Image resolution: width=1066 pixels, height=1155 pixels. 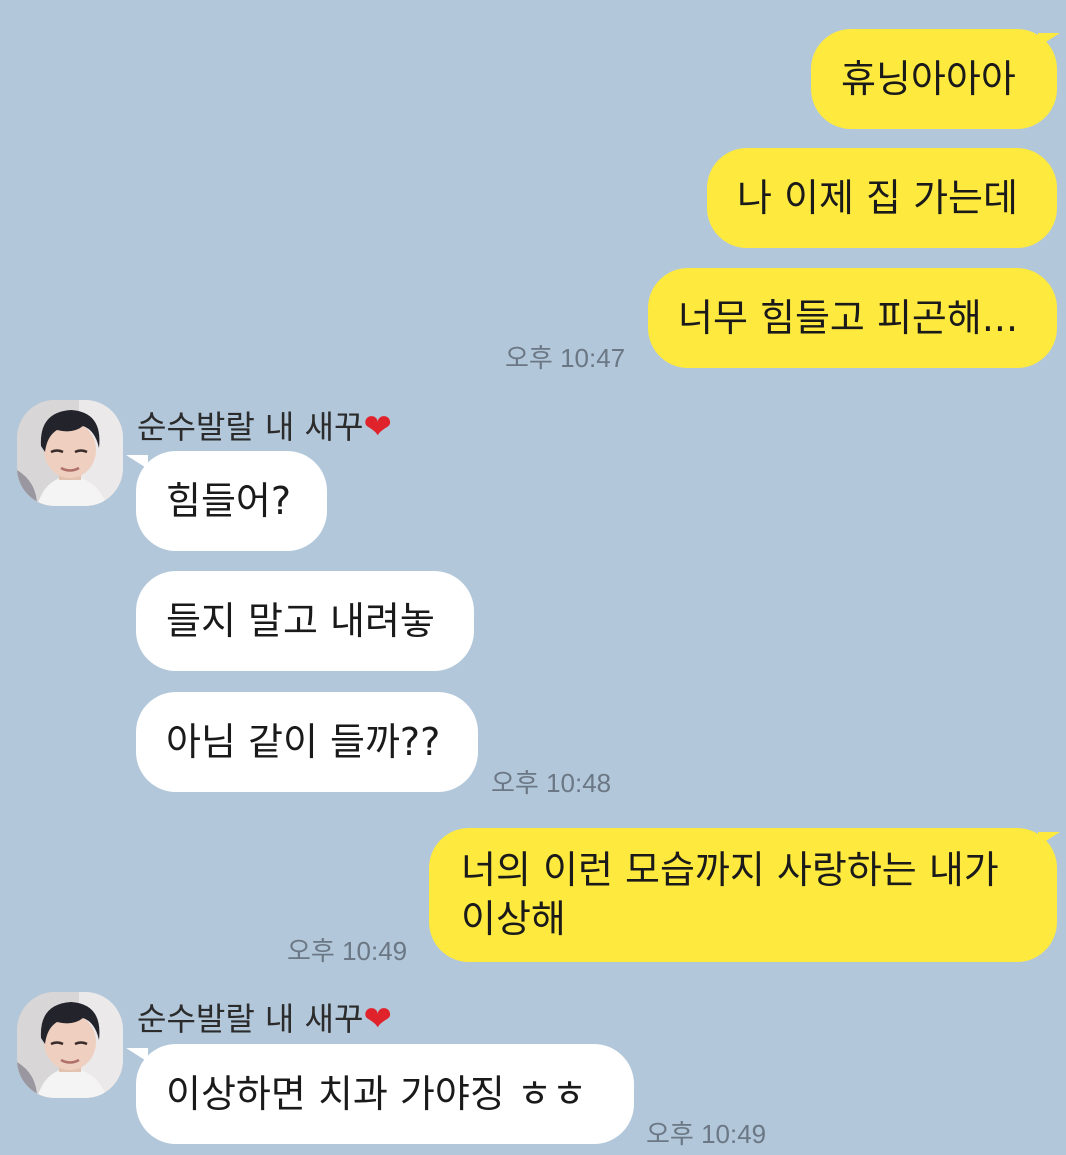 What do you see at coordinates (730, 870) in the screenshot?
I see `message-text-line: 너의 이런 모습까지 사랑하는 내가` at bounding box center [730, 870].